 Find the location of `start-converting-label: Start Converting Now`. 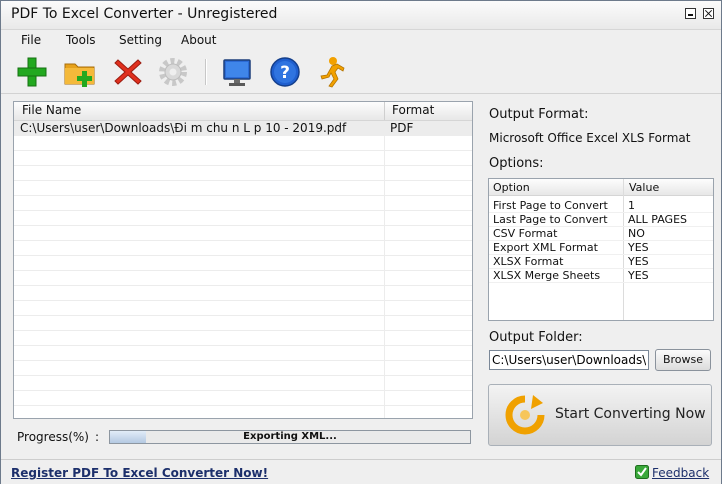

start-converting-label: Start Converting Now is located at coordinates (630, 414).